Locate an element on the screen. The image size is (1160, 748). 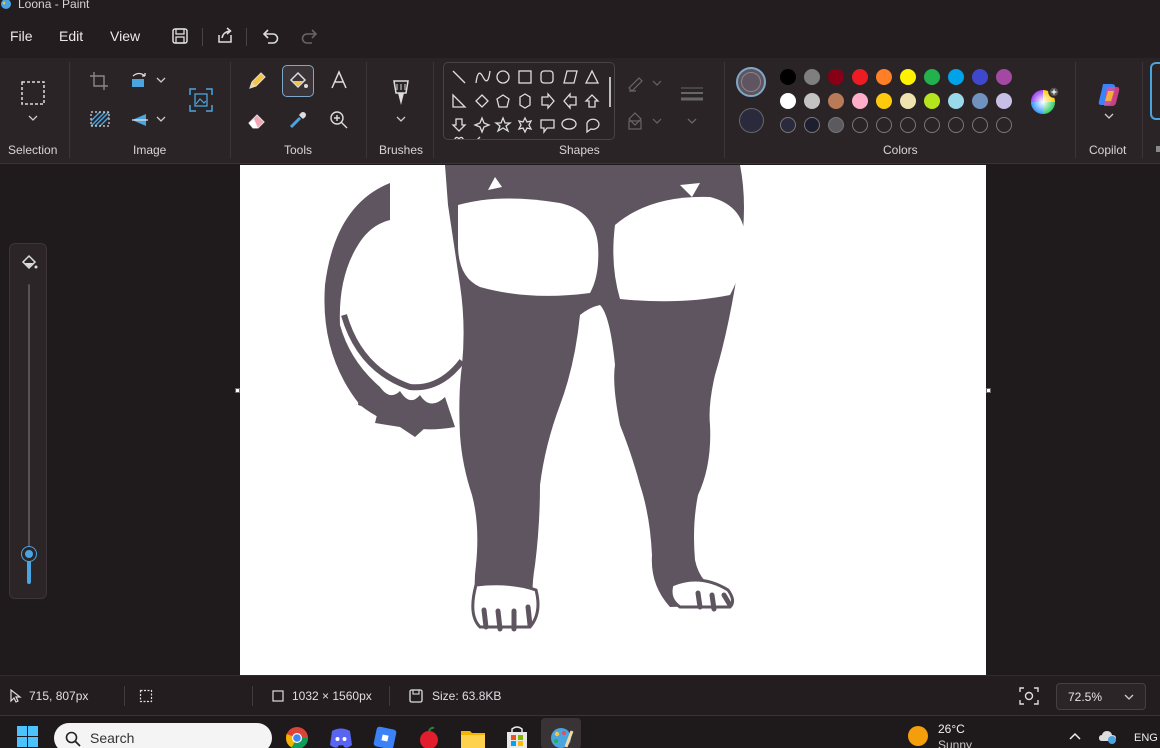
fit-to-window-icon is located at coordinates (1029, 696).